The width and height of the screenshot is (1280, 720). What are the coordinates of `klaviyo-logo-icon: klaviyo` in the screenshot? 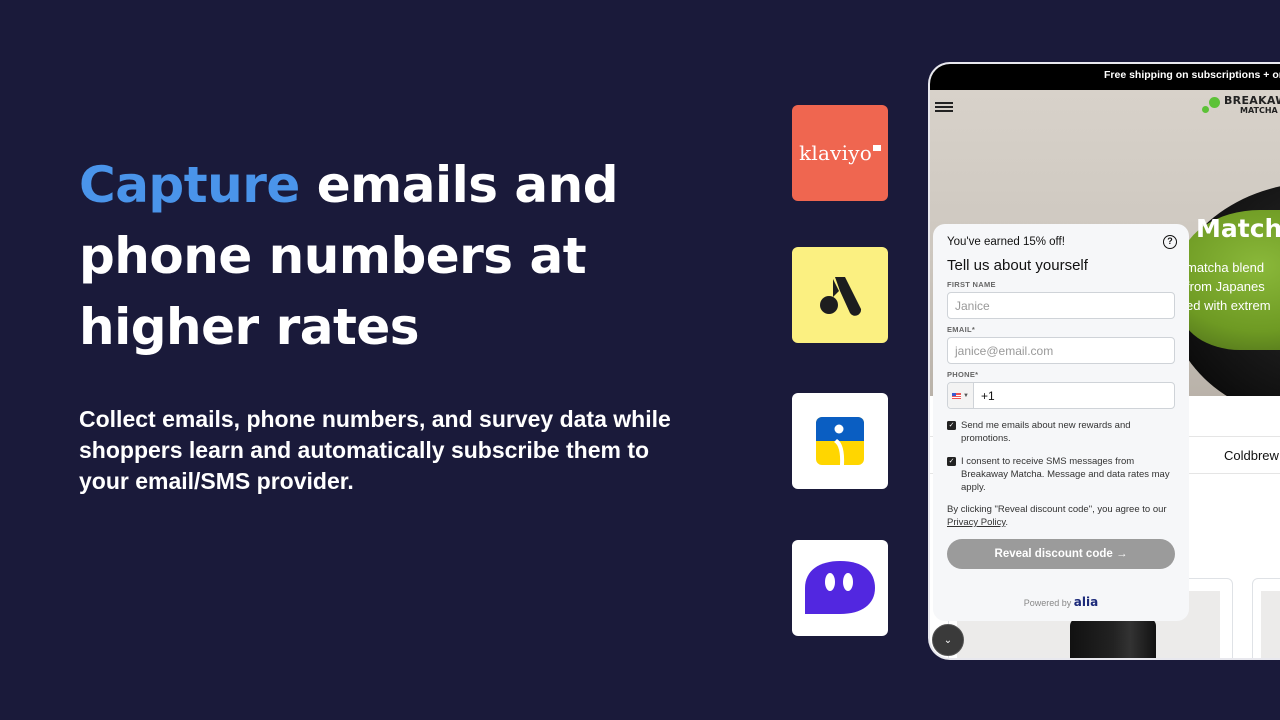 It's located at (840, 153).